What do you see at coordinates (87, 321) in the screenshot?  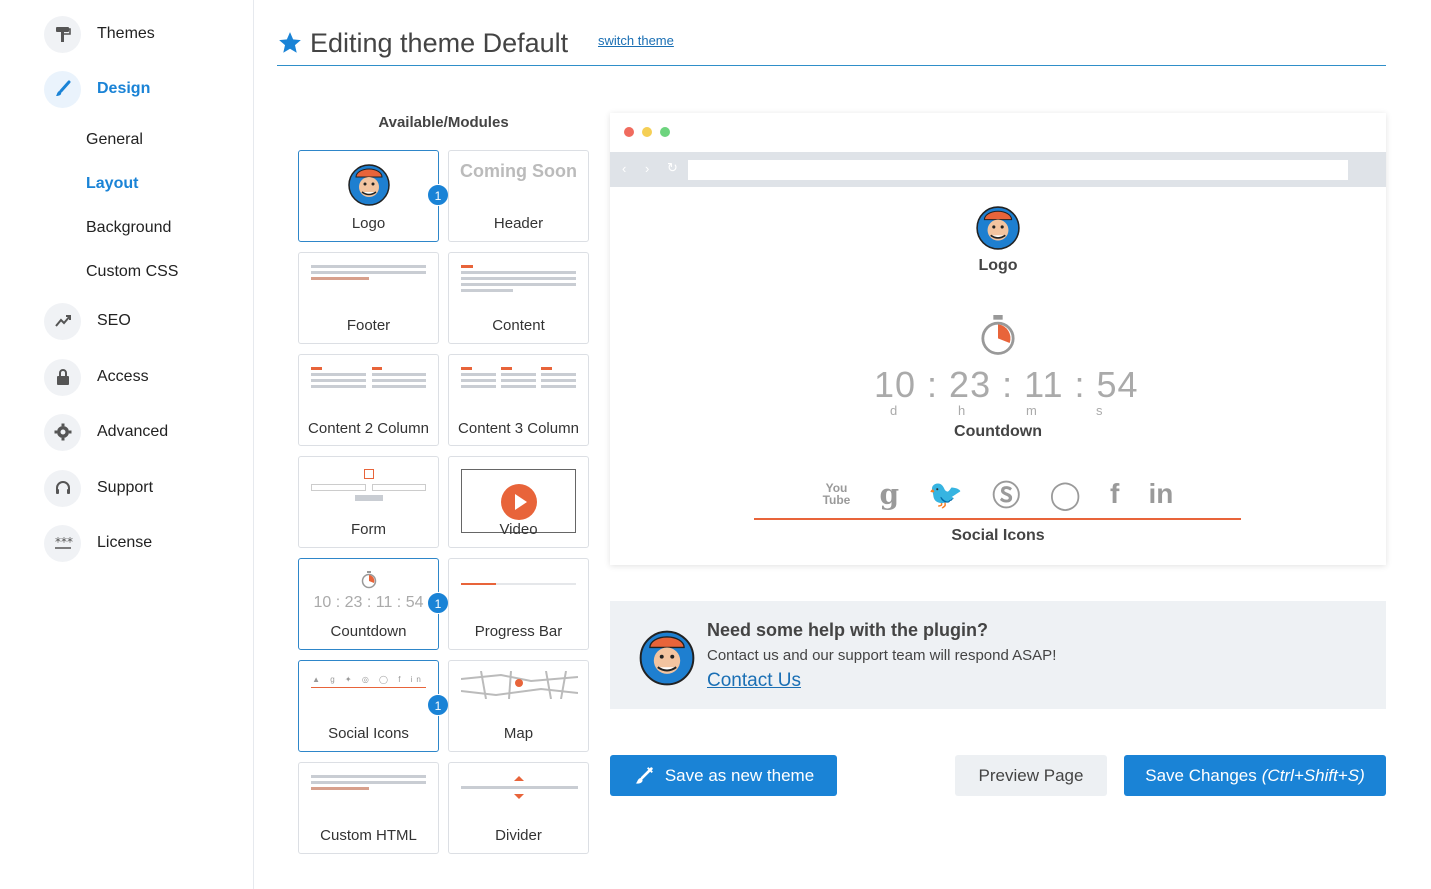 I see `sidebar-item-seo: SEO` at bounding box center [87, 321].